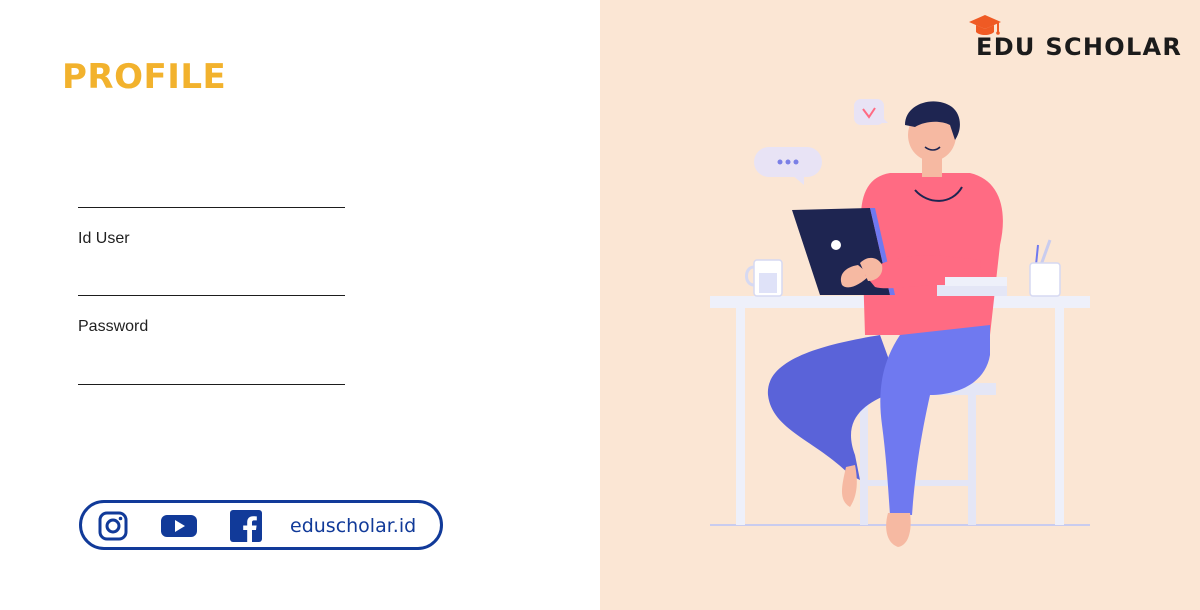 This screenshot has width=1200, height=610. I want to click on brand-logo: EDU SCHOLAR, so click(1078, 39).